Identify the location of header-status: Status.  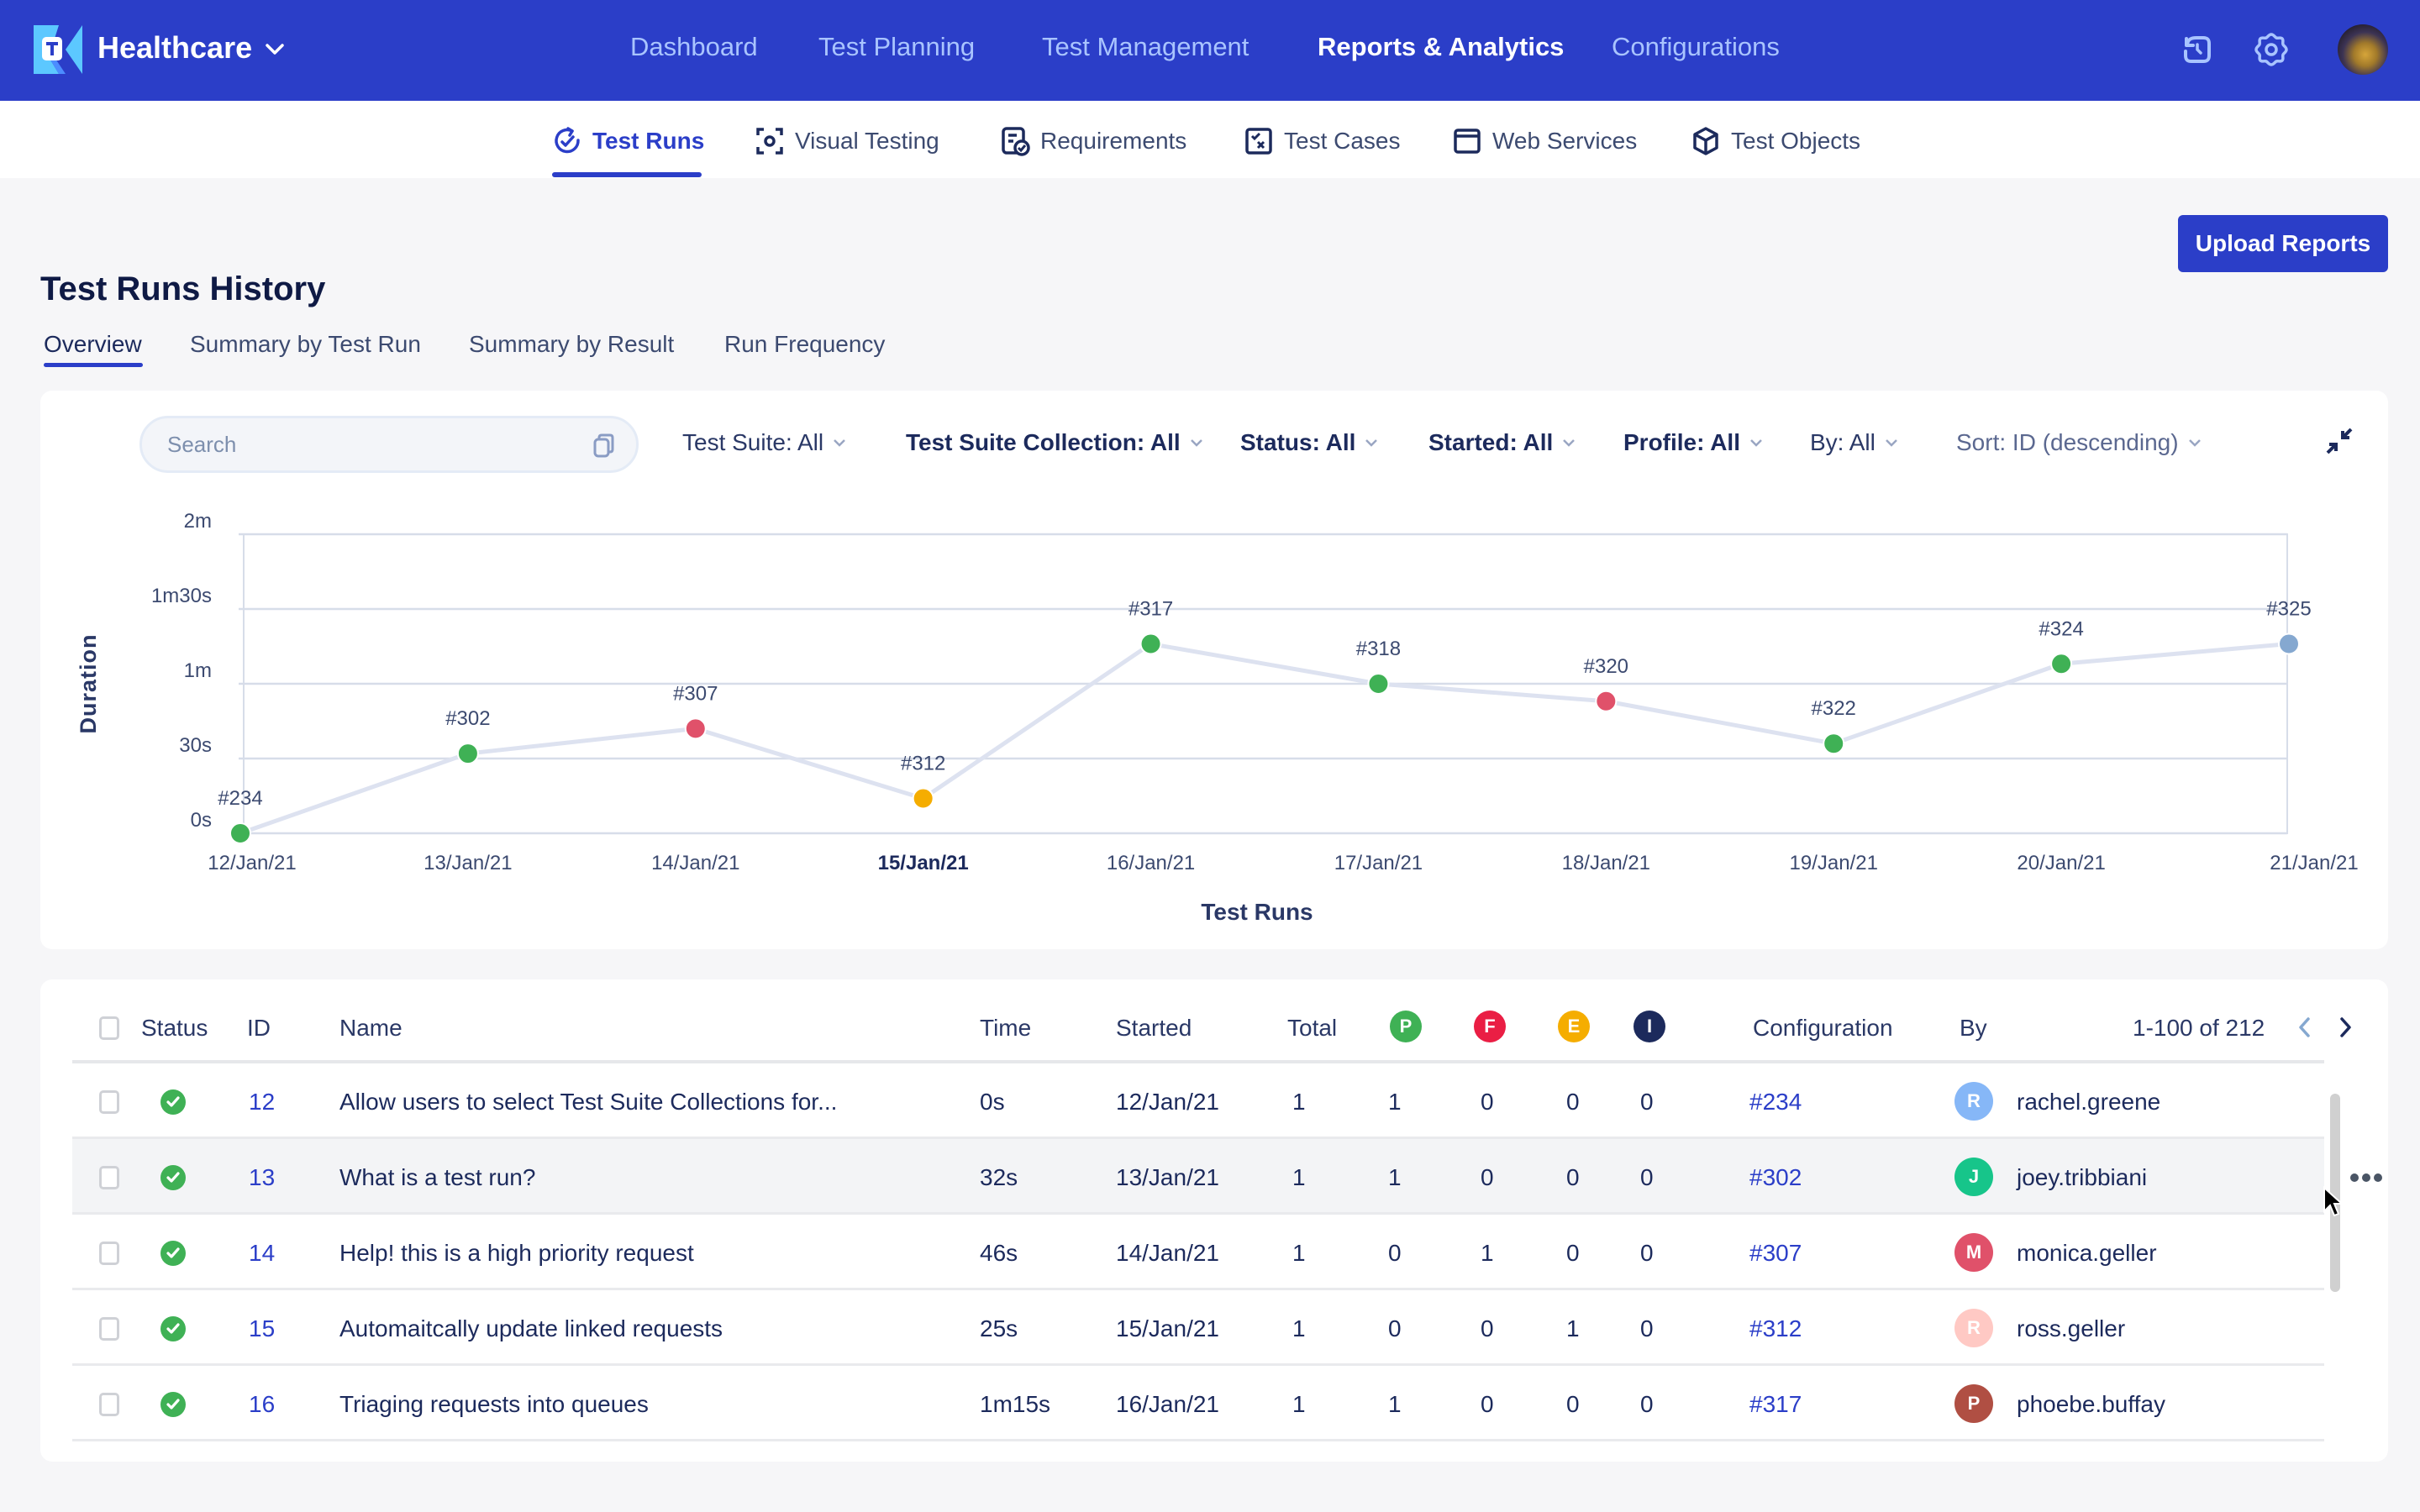
(174, 1028).